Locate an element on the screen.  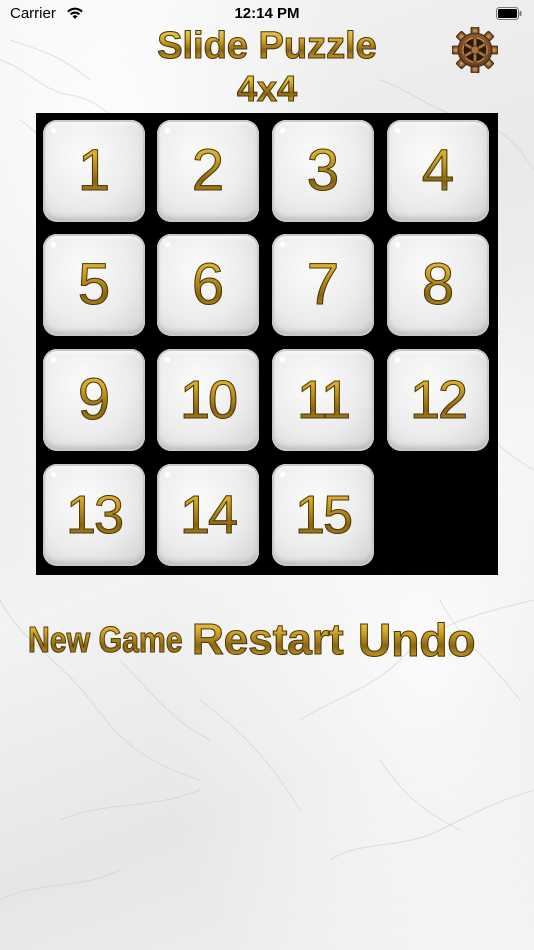
puzzle-tile: 2 is located at coordinates (208, 171).